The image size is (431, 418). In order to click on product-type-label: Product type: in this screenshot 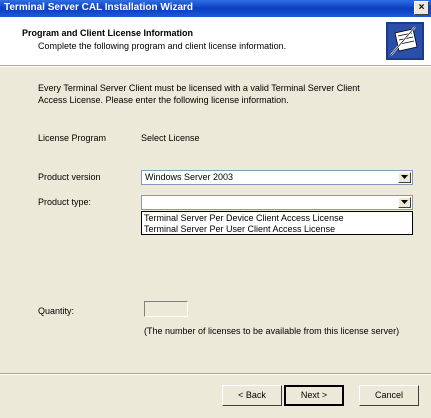, I will do `click(65, 202)`.